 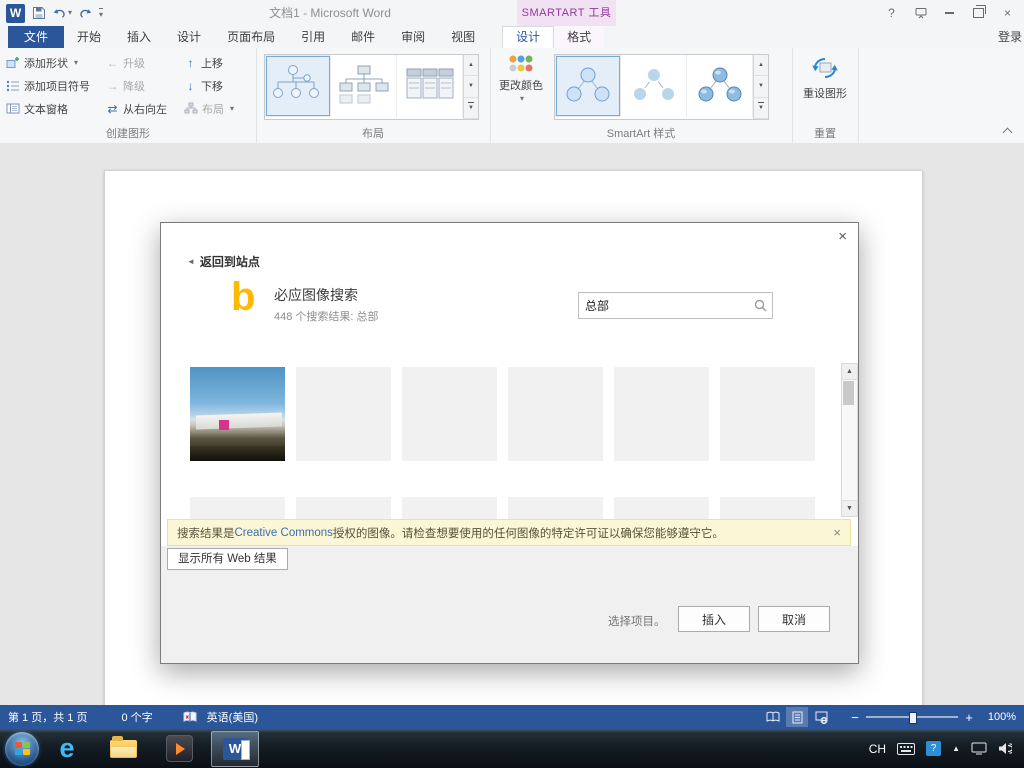 I want to click on zoom-out-button: −, so click(x=855, y=717).